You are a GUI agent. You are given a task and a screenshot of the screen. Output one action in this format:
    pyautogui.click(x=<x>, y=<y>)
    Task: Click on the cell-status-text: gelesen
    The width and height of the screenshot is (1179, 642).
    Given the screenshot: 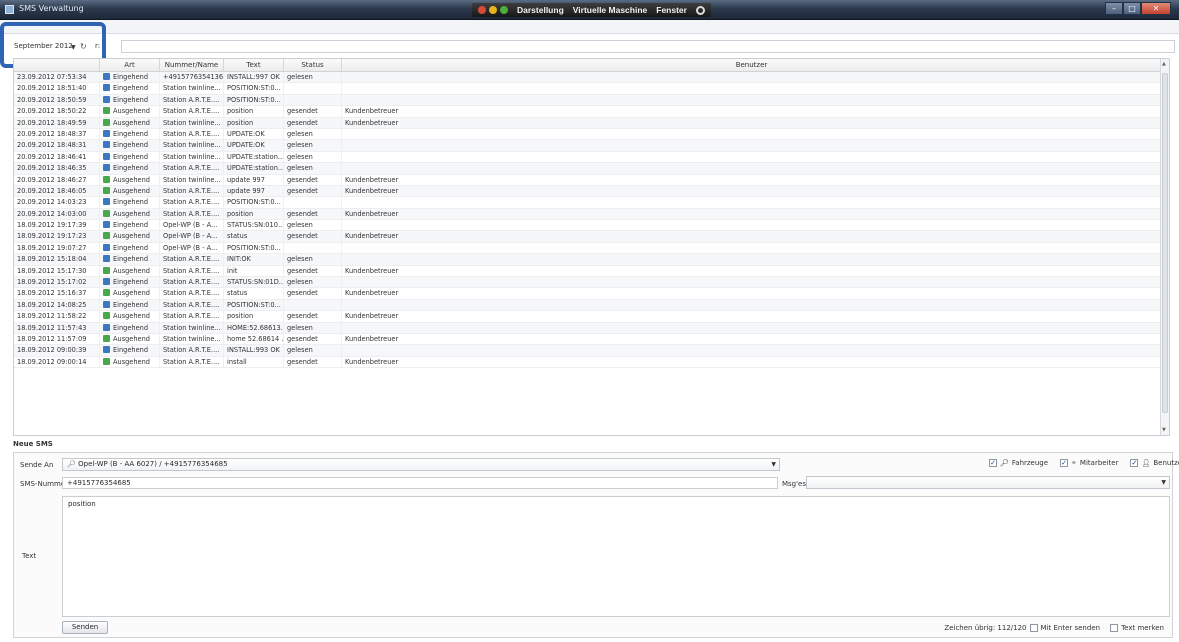 What is the action you would take?
    pyautogui.click(x=300, y=282)
    